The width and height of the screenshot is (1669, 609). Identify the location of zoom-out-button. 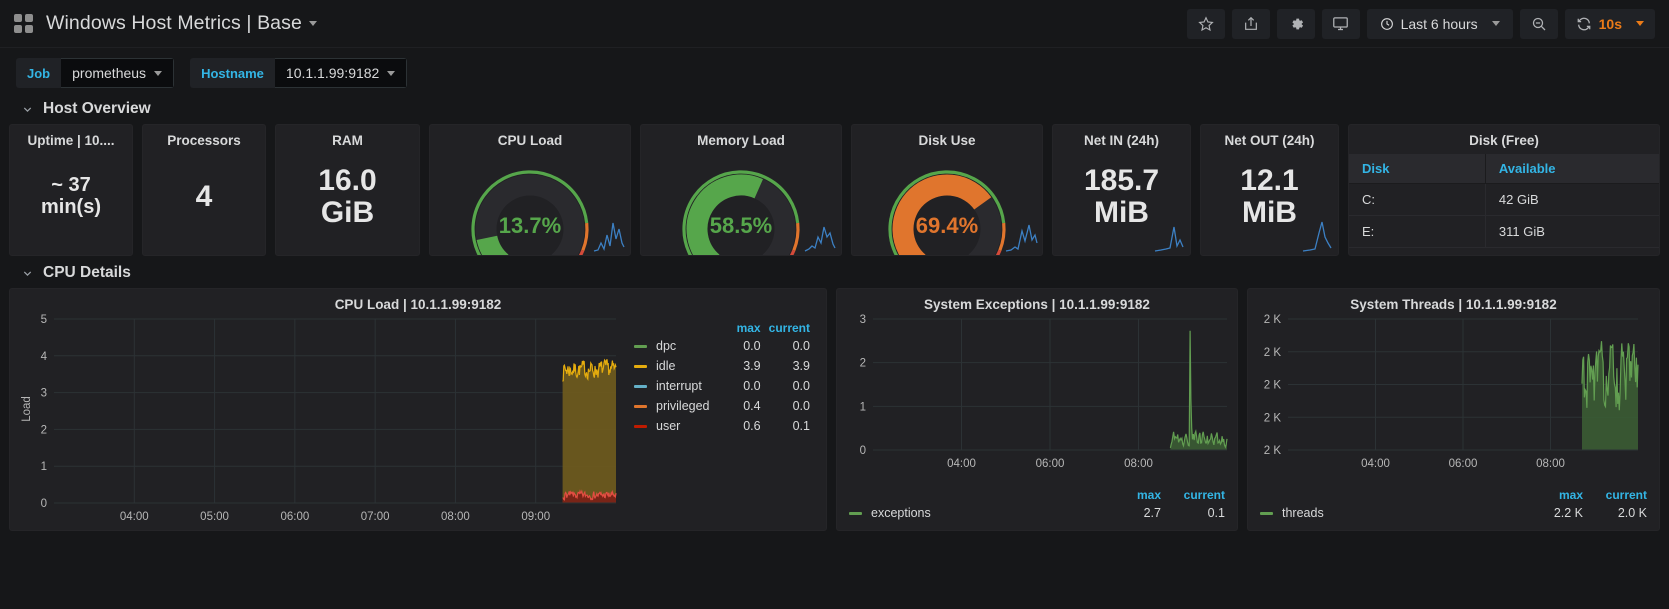
(1538, 23).